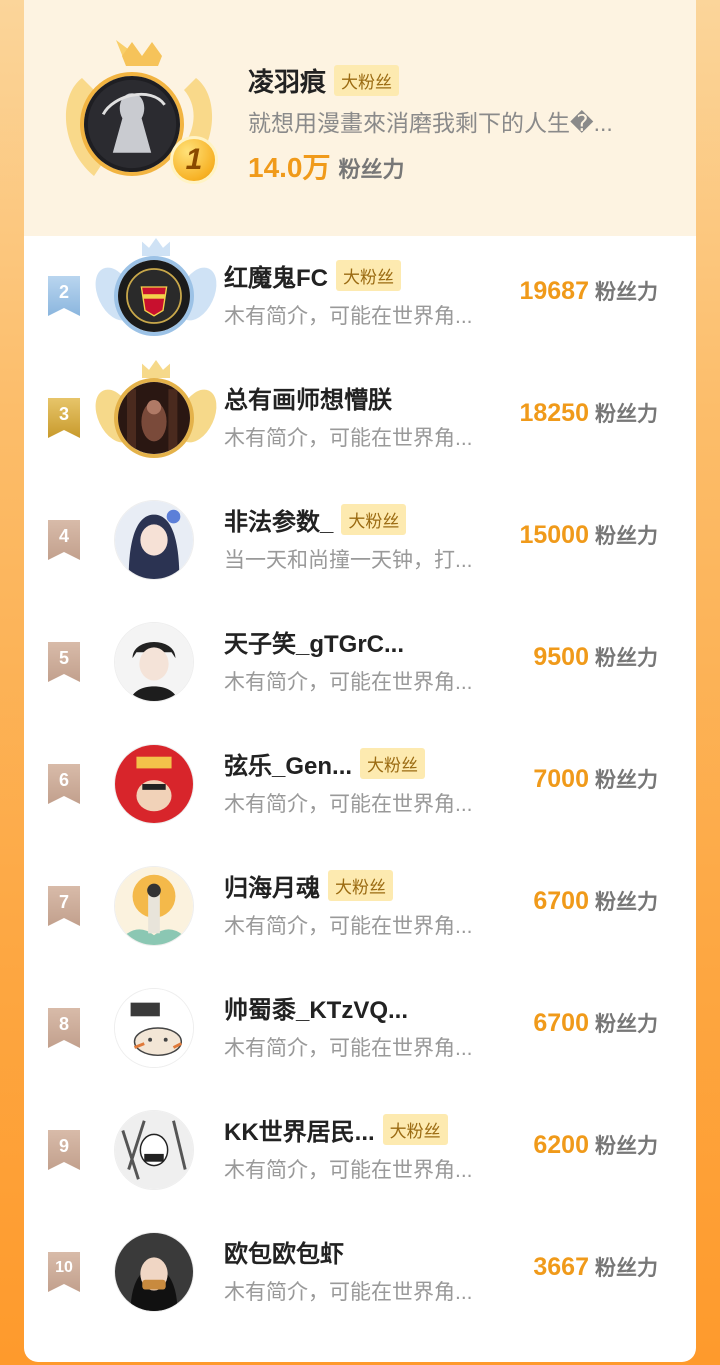 Image resolution: width=720 pixels, height=1365 pixels. I want to click on fan-score: 19687 粉丝力, so click(588, 291).